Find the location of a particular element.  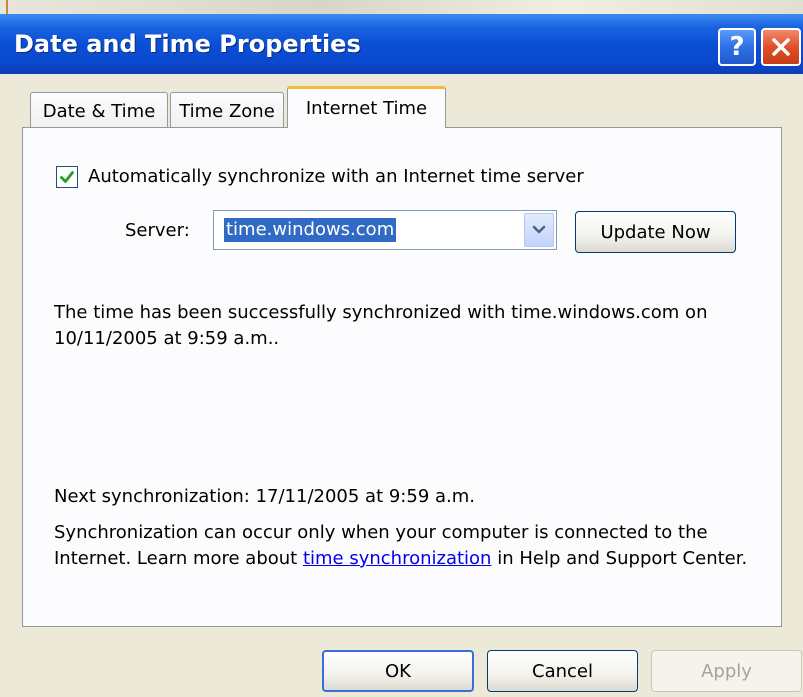

tab-internet-time: Internet Time is located at coordinates (366, 107).